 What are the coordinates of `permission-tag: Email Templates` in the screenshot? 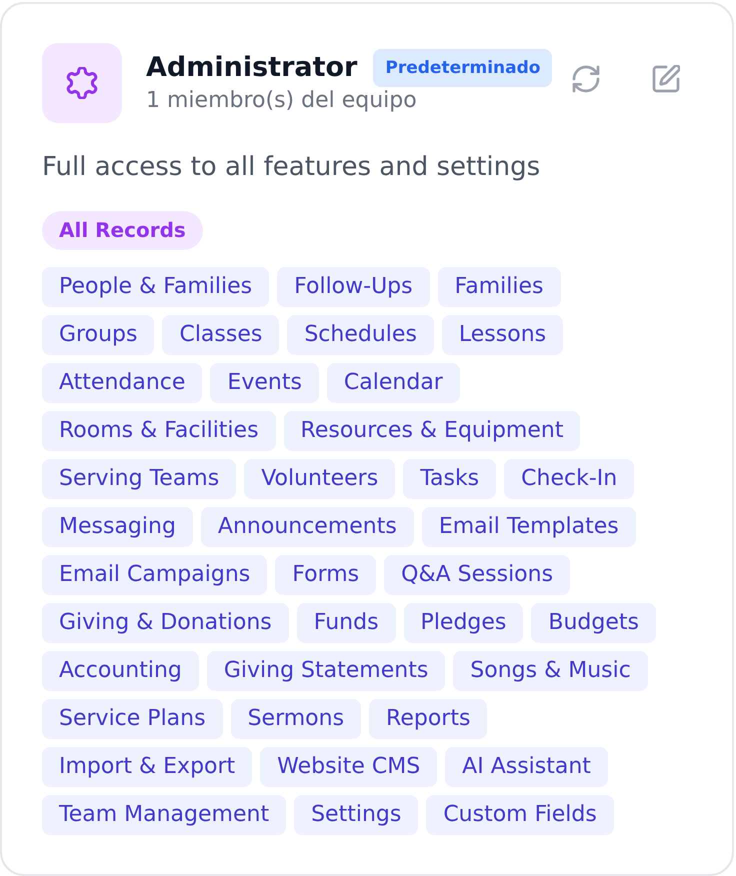 It's located at (529, 527).